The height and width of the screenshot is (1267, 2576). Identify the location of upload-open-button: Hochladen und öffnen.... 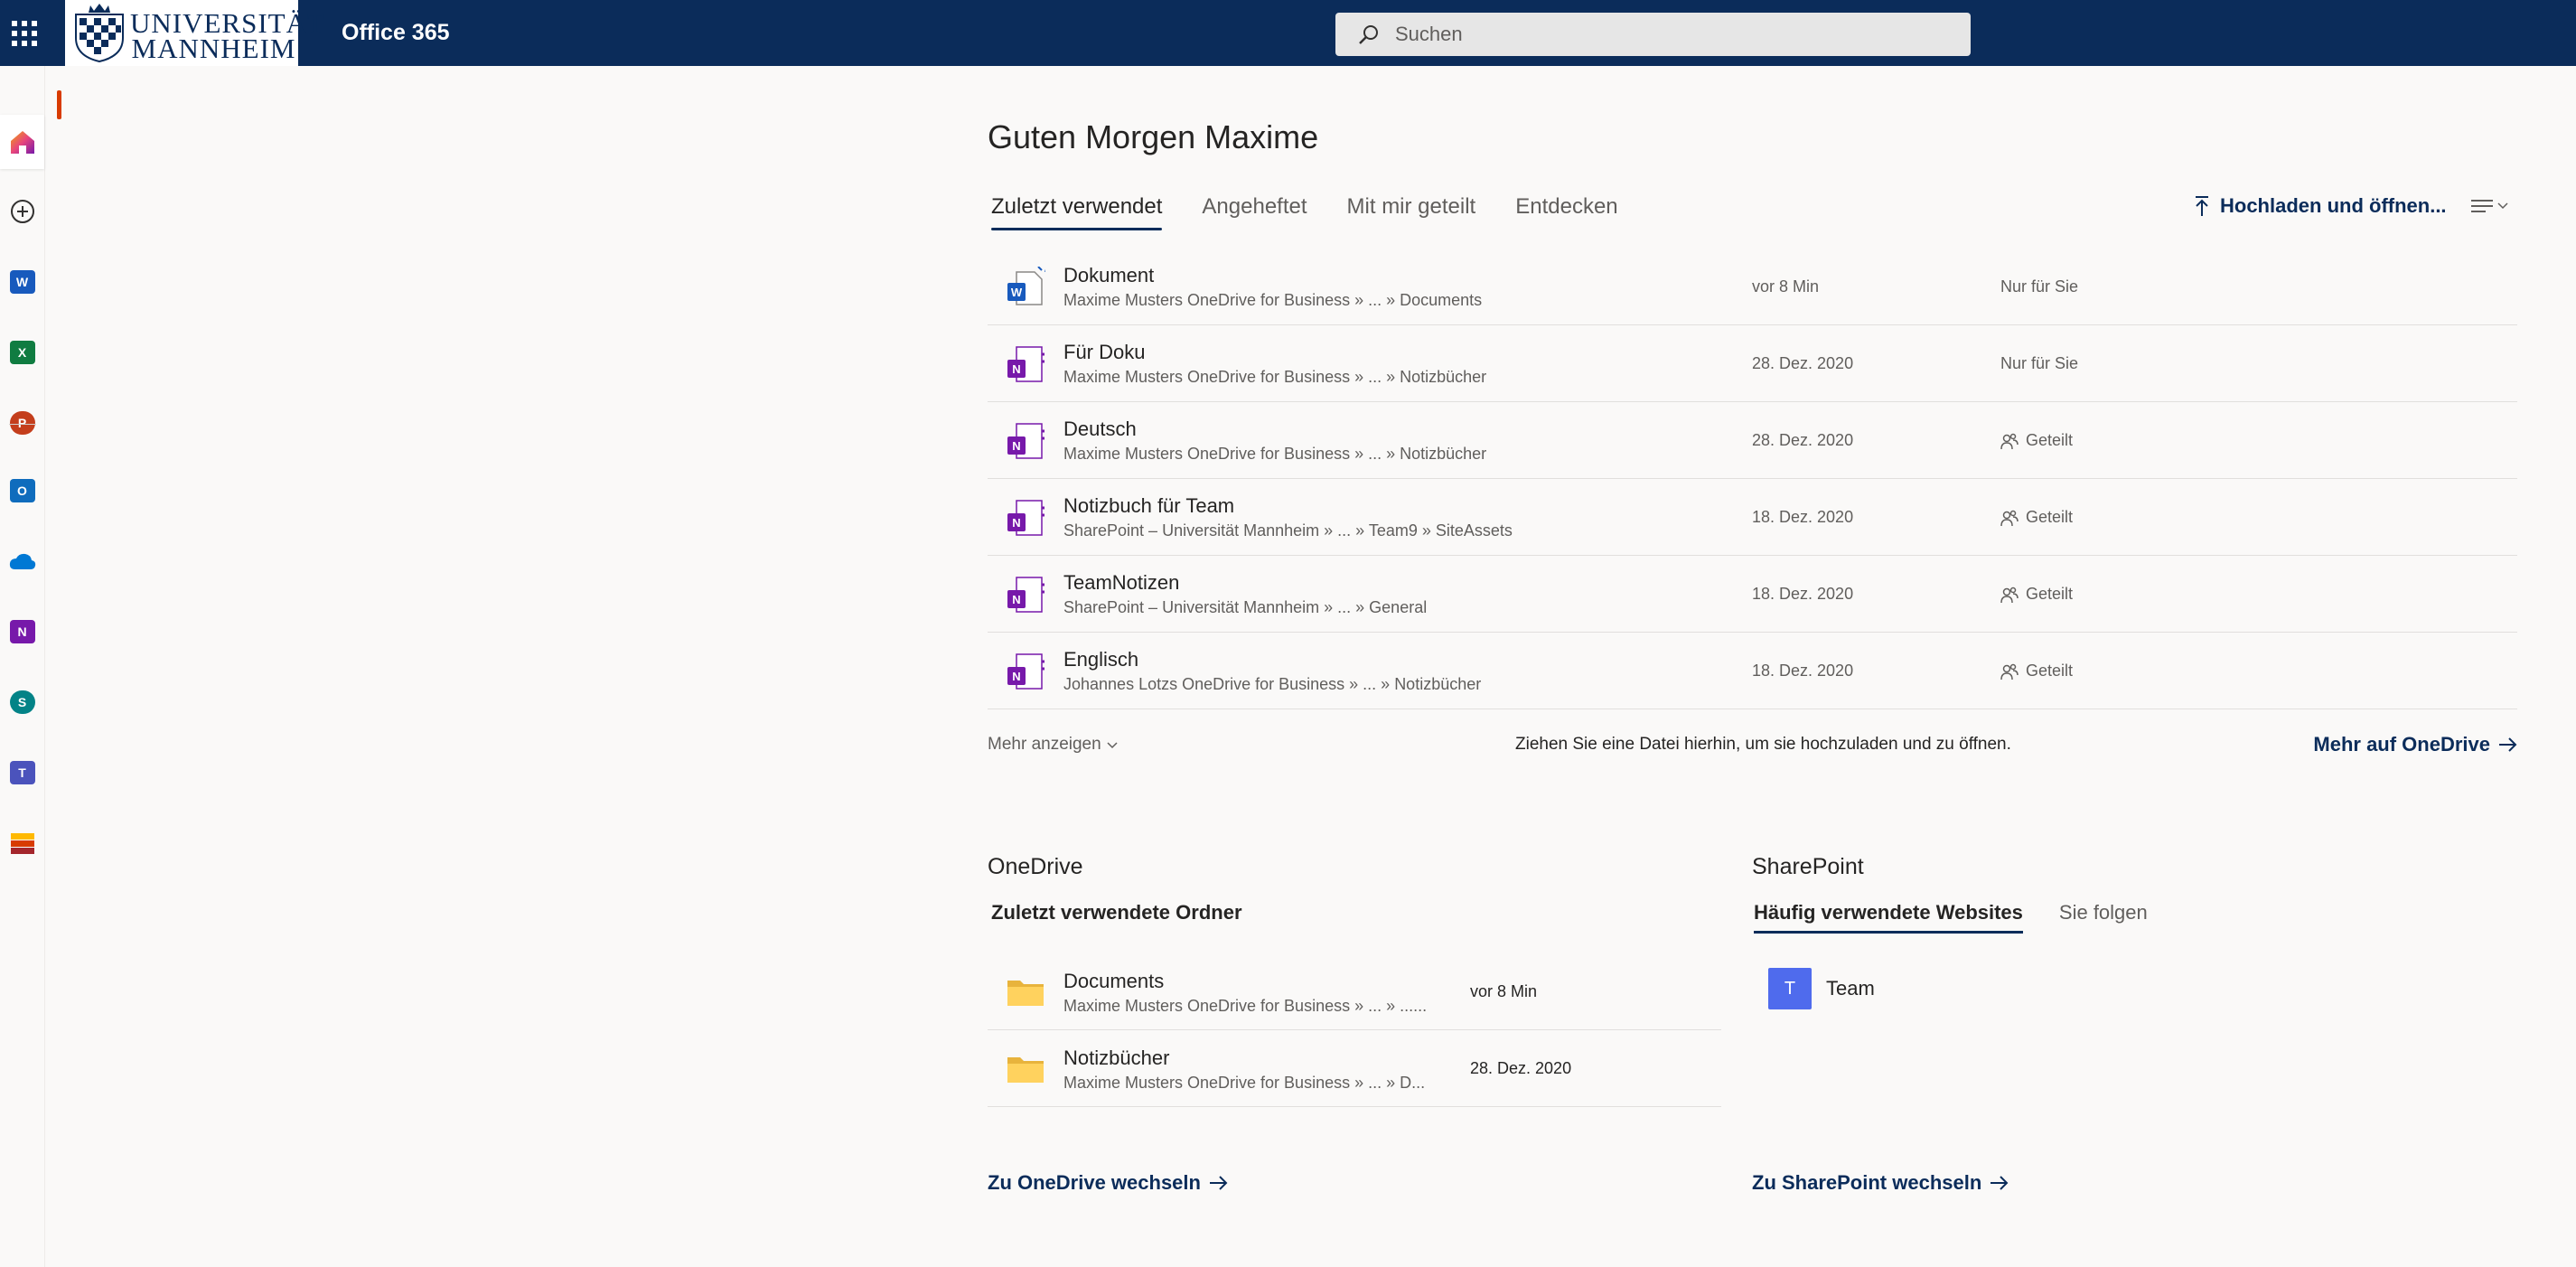
(2320, 206).